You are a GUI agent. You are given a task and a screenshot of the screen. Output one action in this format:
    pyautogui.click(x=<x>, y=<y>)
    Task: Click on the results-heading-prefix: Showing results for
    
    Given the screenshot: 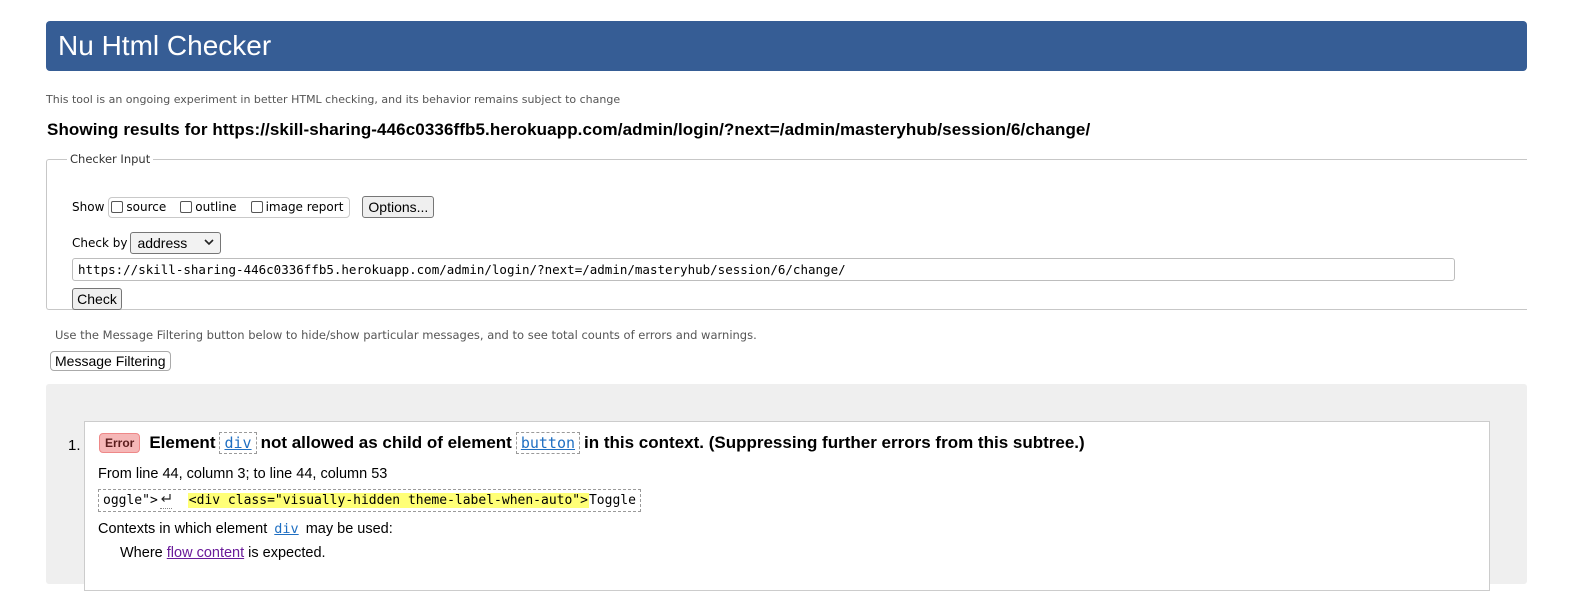 What is the action you would take?
    pyautogui.click(x=127, y=129)
    